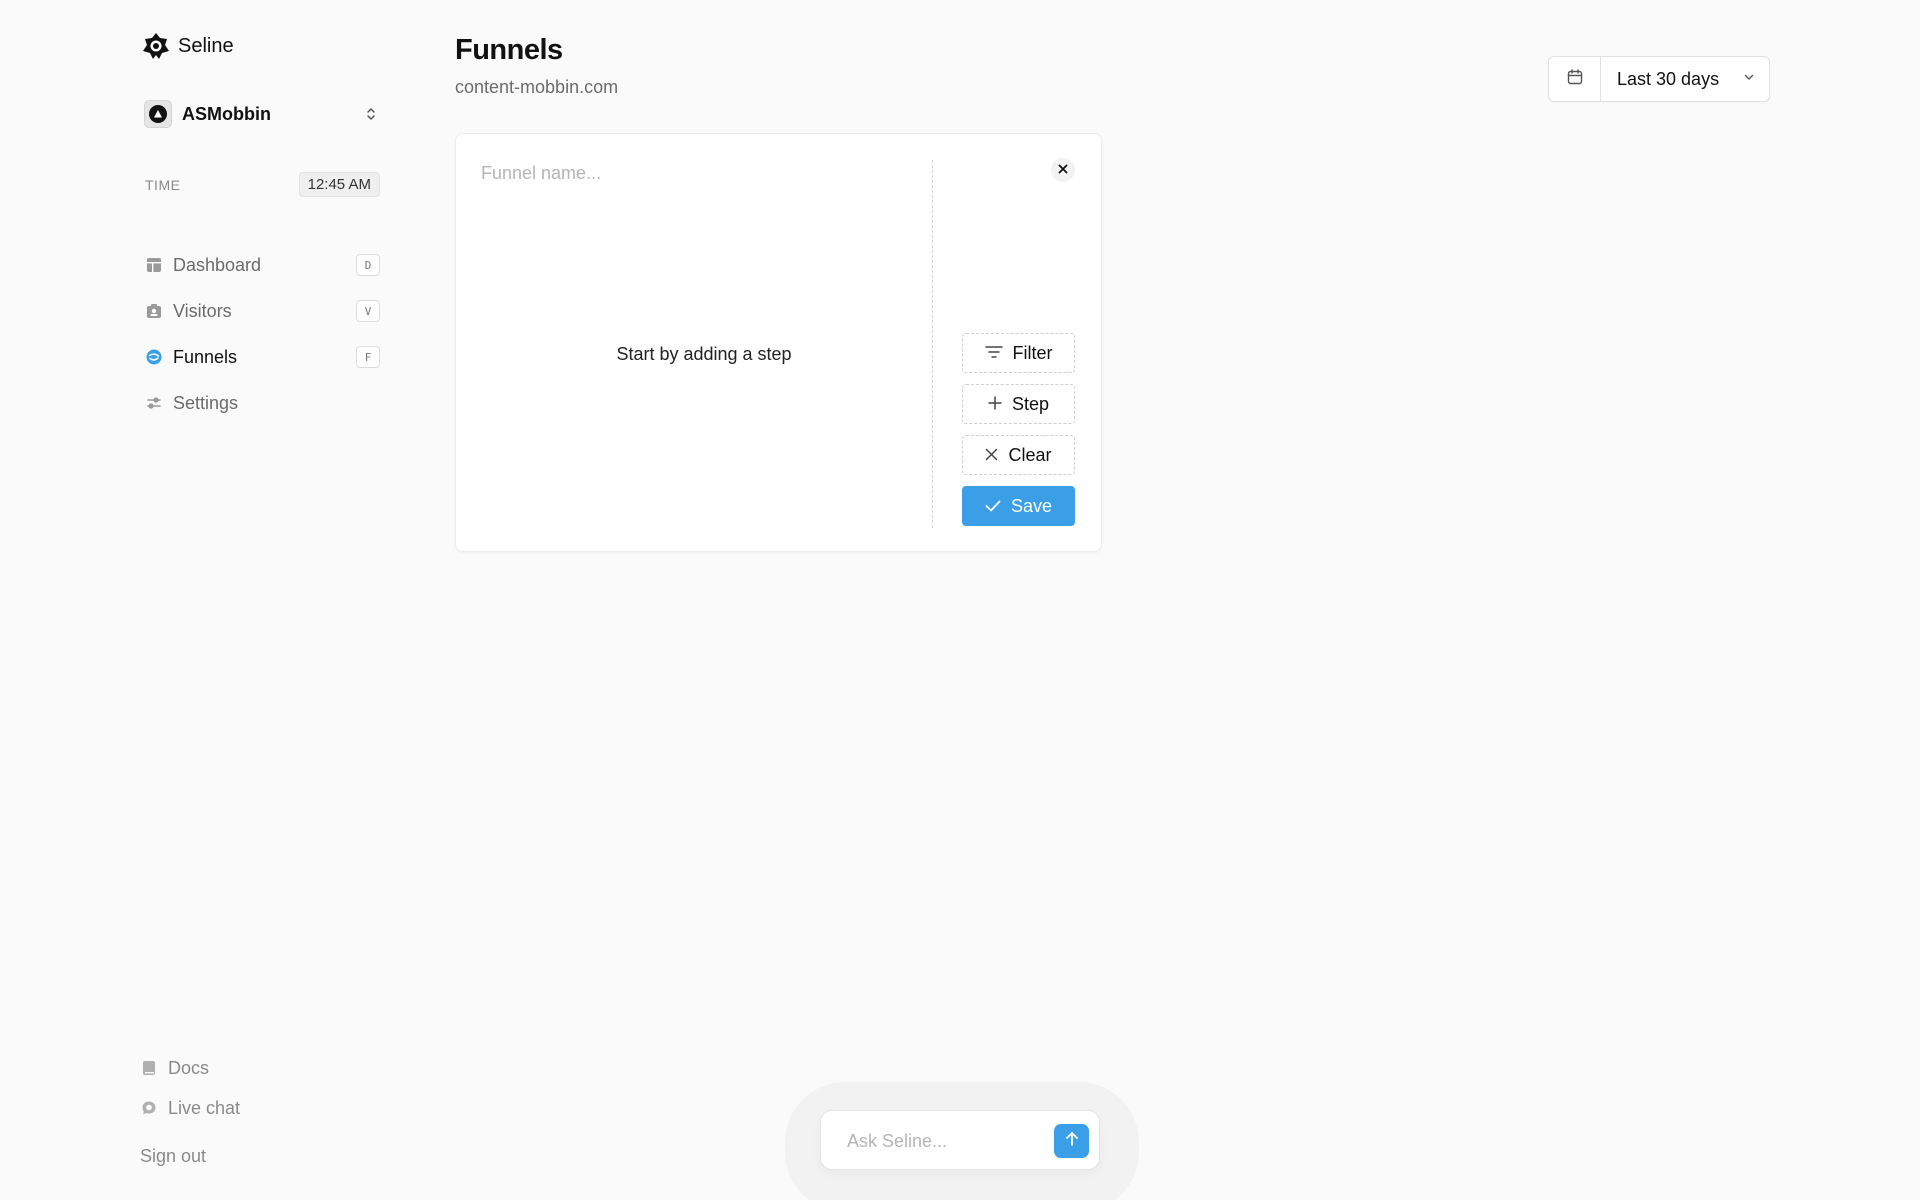 The image size is (1920, 1200). I want to click on seline-logo-icon, so click(156, 46).